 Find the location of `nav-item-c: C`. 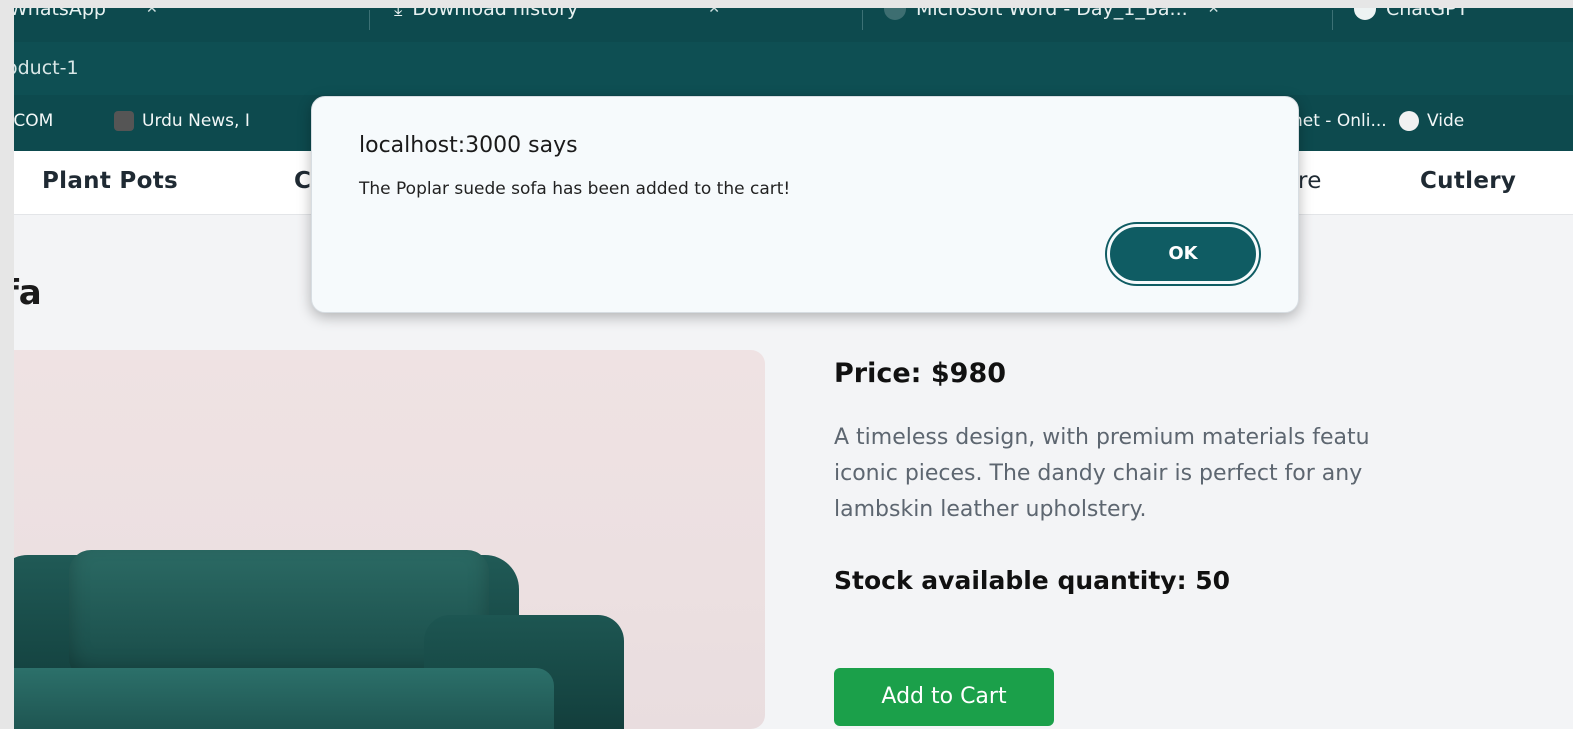

nav-item-c: C is located at coordinates (302, 181).